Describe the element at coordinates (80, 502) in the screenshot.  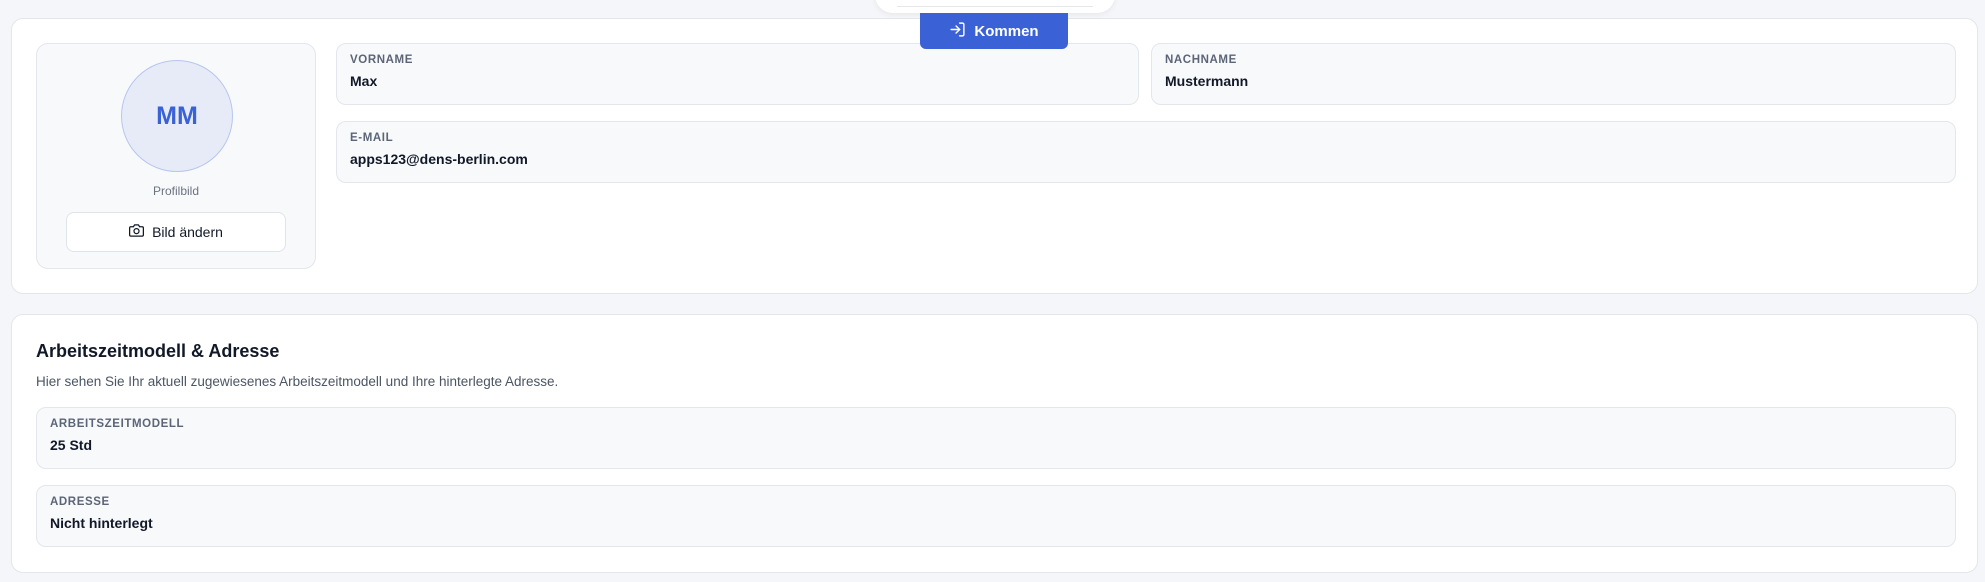
I see `address-label: ADRESSE` at that location.